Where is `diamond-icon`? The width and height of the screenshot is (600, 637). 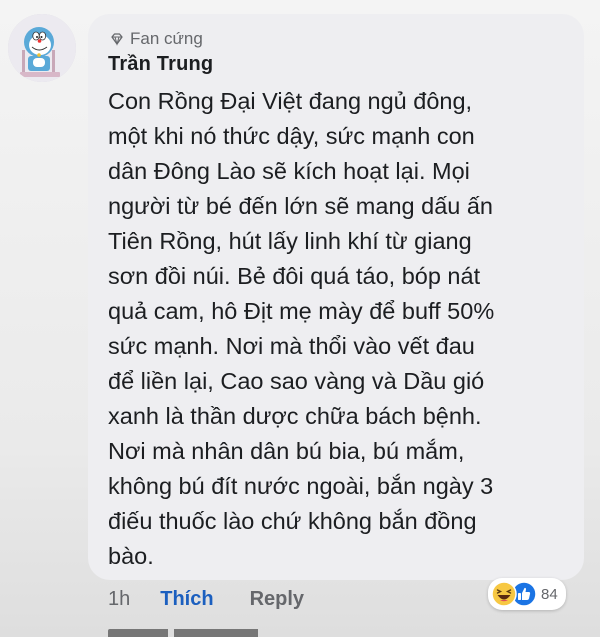
diamond-icon is located at coordinates (117, 39).